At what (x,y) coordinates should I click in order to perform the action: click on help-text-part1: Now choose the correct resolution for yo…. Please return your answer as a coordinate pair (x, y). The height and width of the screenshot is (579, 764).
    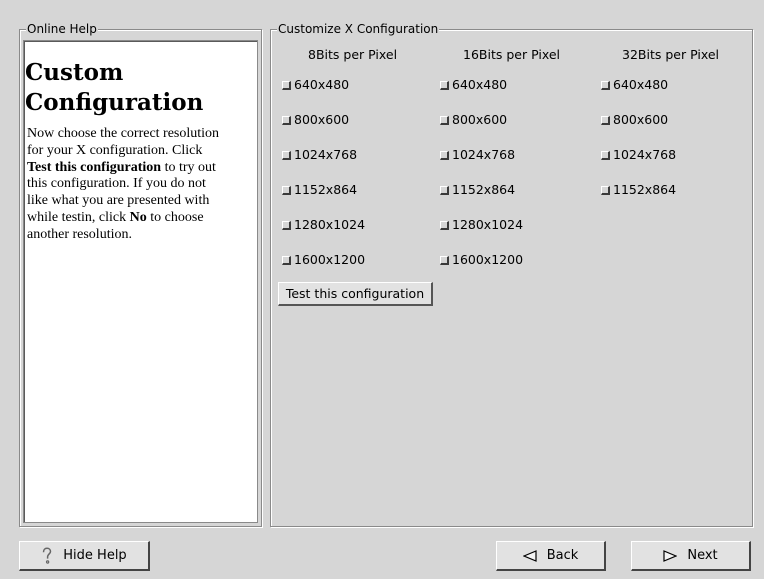
    Looking at the image, I should click on (123, 142).